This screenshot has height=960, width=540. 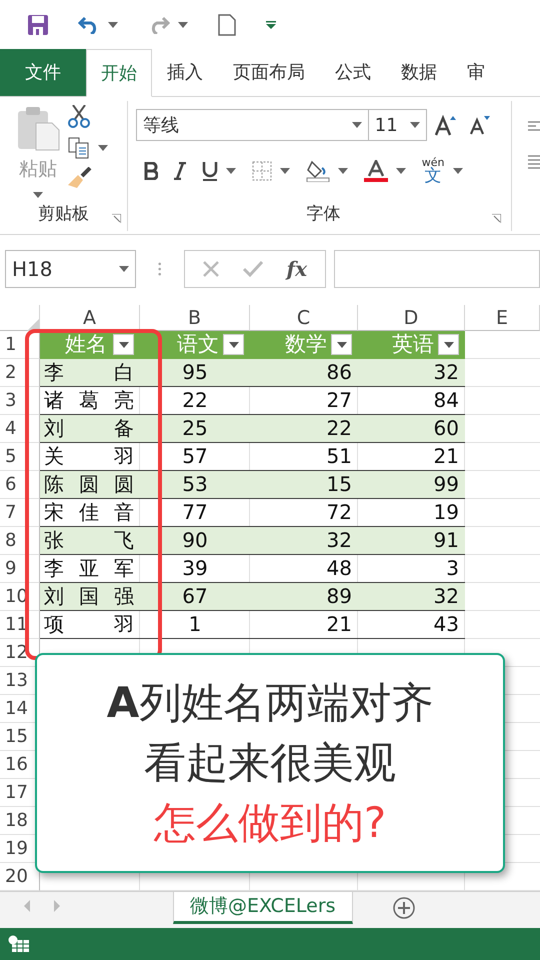 I want to click on row-header: 3, so click(x=10, y=400).